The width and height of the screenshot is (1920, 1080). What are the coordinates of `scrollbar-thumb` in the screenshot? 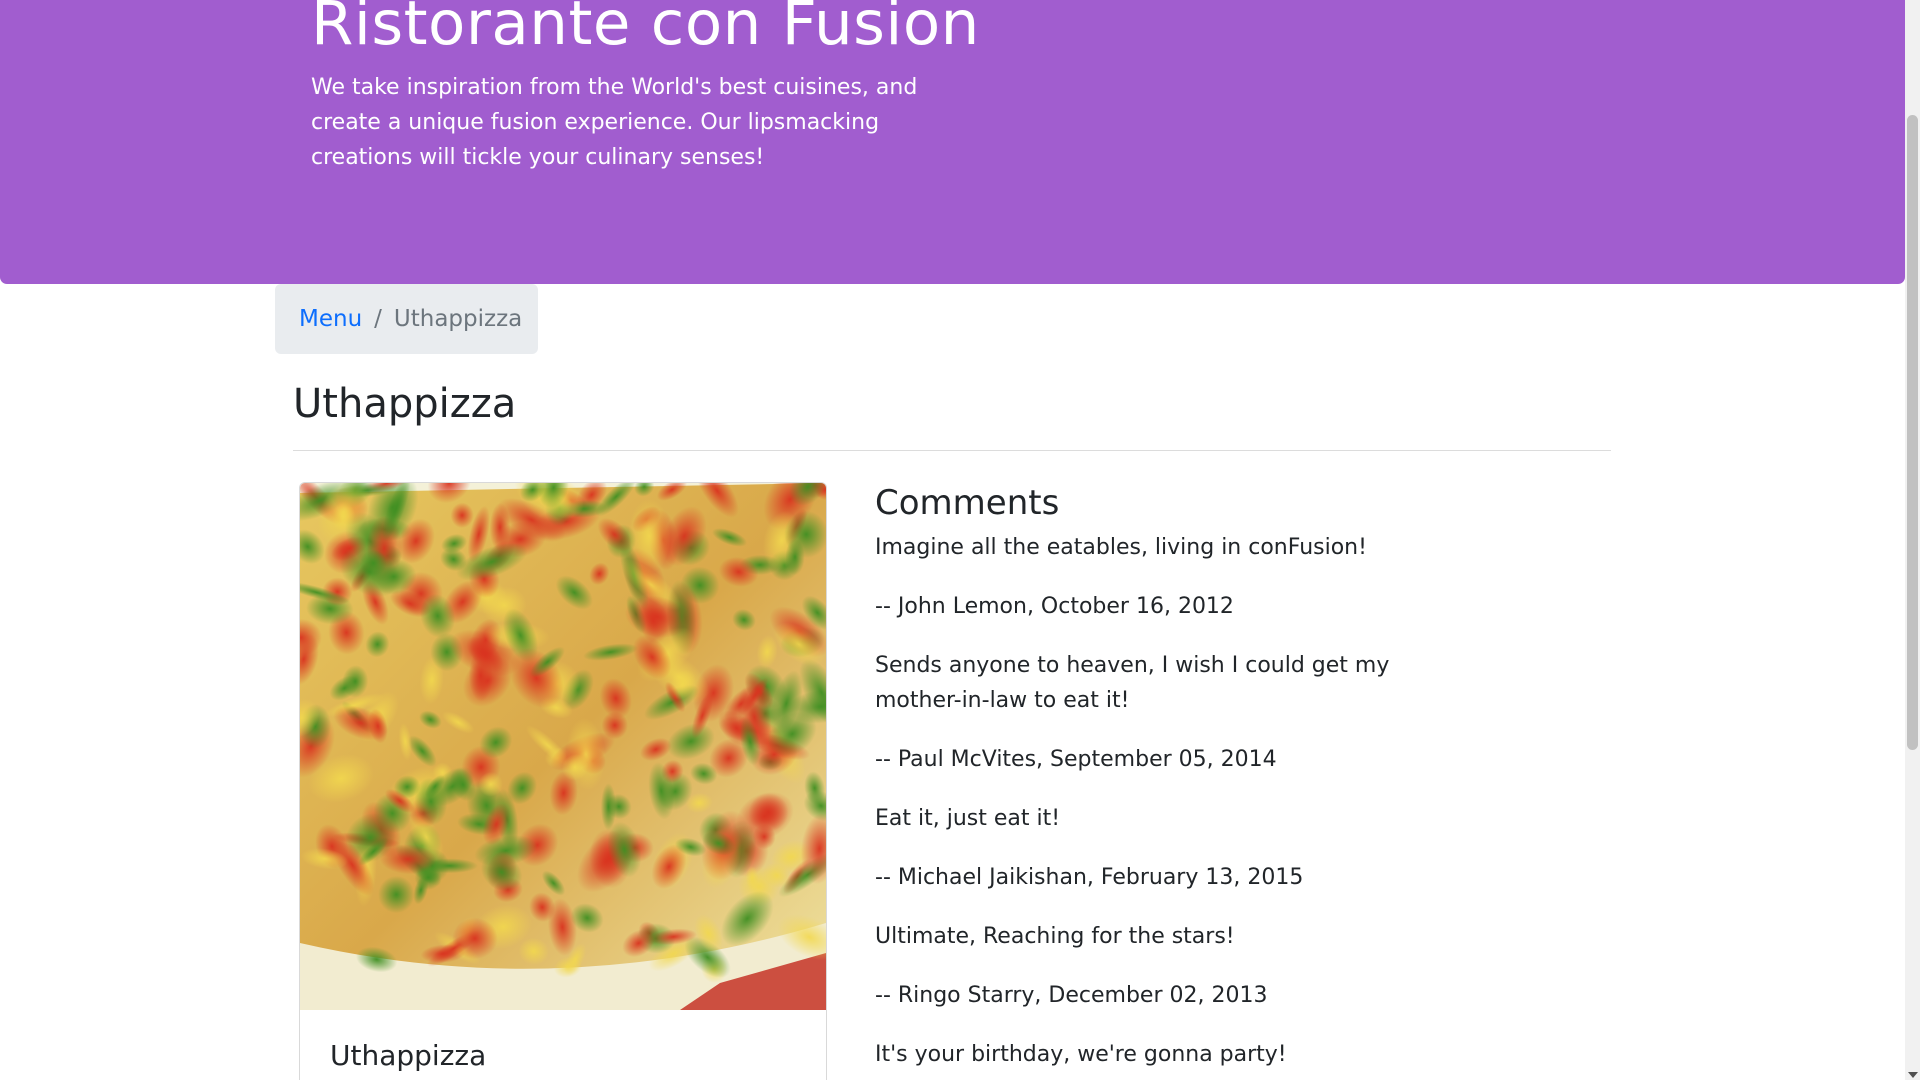 It's located at (1912, 432).